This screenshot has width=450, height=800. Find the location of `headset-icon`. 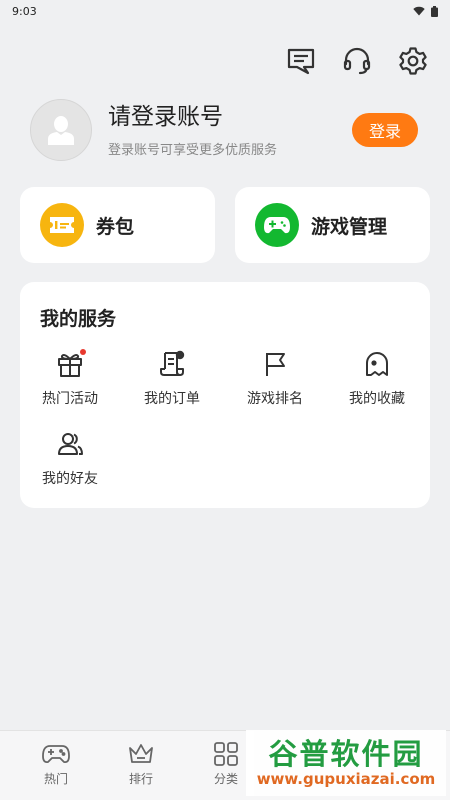

headset-icon is located at coordinates (357, 61).